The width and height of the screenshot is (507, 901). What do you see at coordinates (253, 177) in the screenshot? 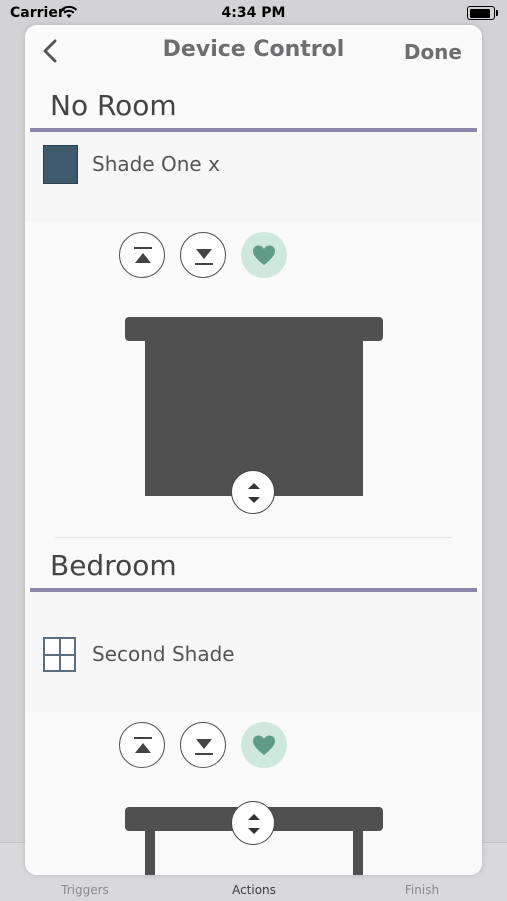
I see `device-row: Shade One x` at bounding box center [253, 177].